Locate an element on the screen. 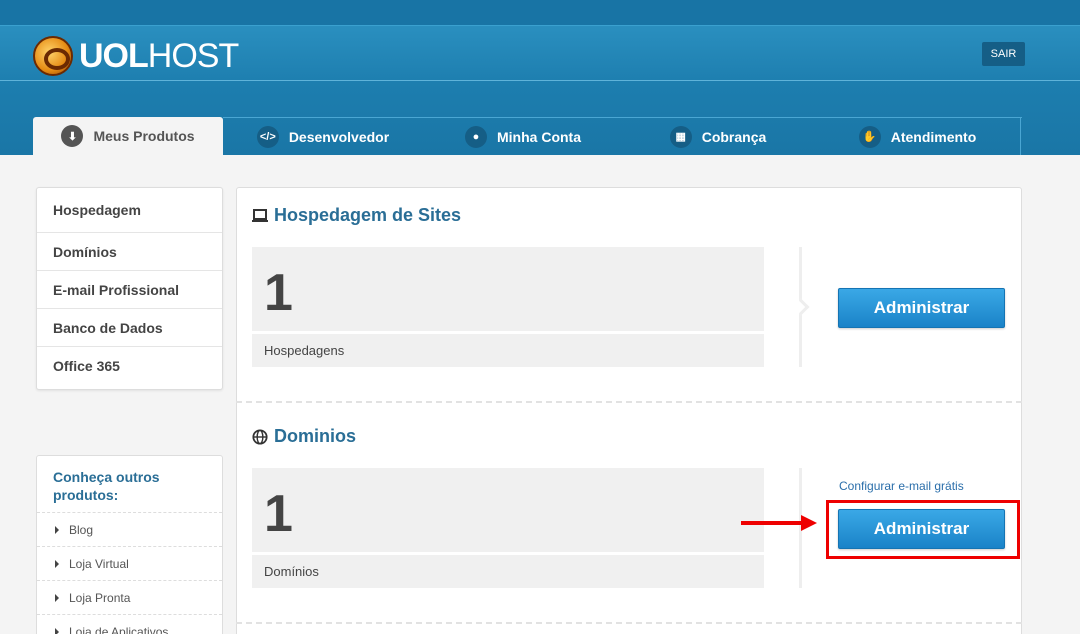 The height and width of the screenshot is (634, 1080). other-product-label: Loja de Aplicativos is located at coordinates (119, 629).